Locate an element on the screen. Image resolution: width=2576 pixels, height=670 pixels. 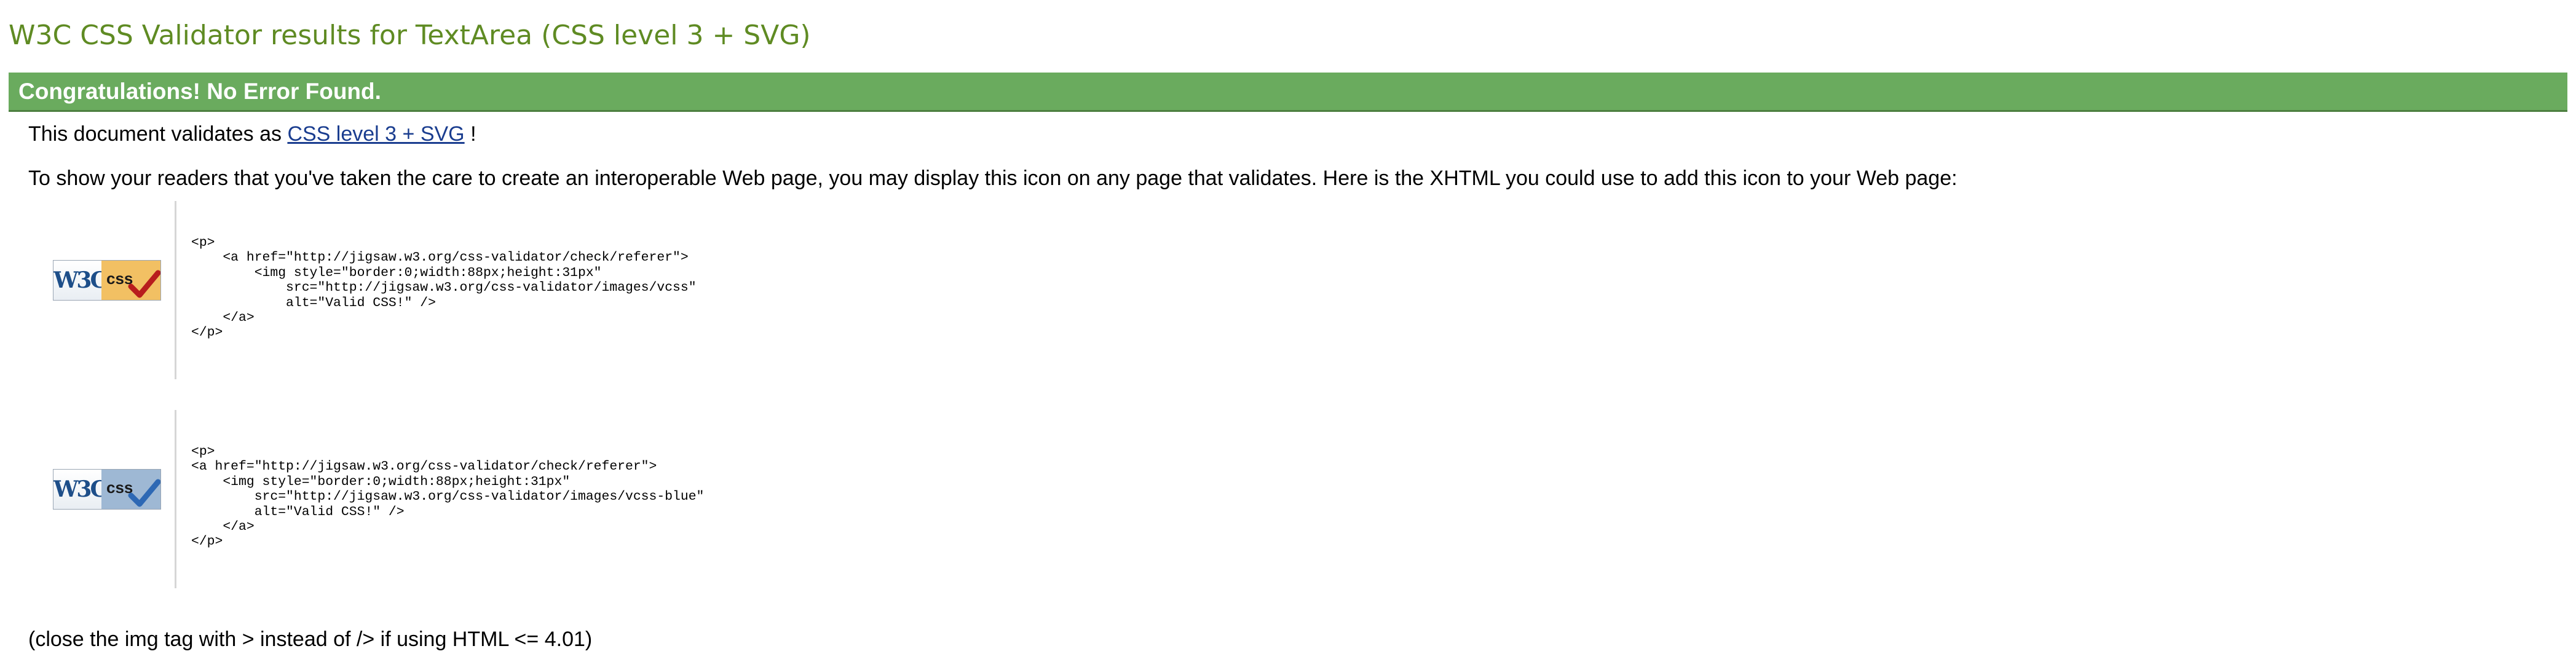
w3c-css-valid-gold-icon: W3C css is located at coordinates (107, 280).